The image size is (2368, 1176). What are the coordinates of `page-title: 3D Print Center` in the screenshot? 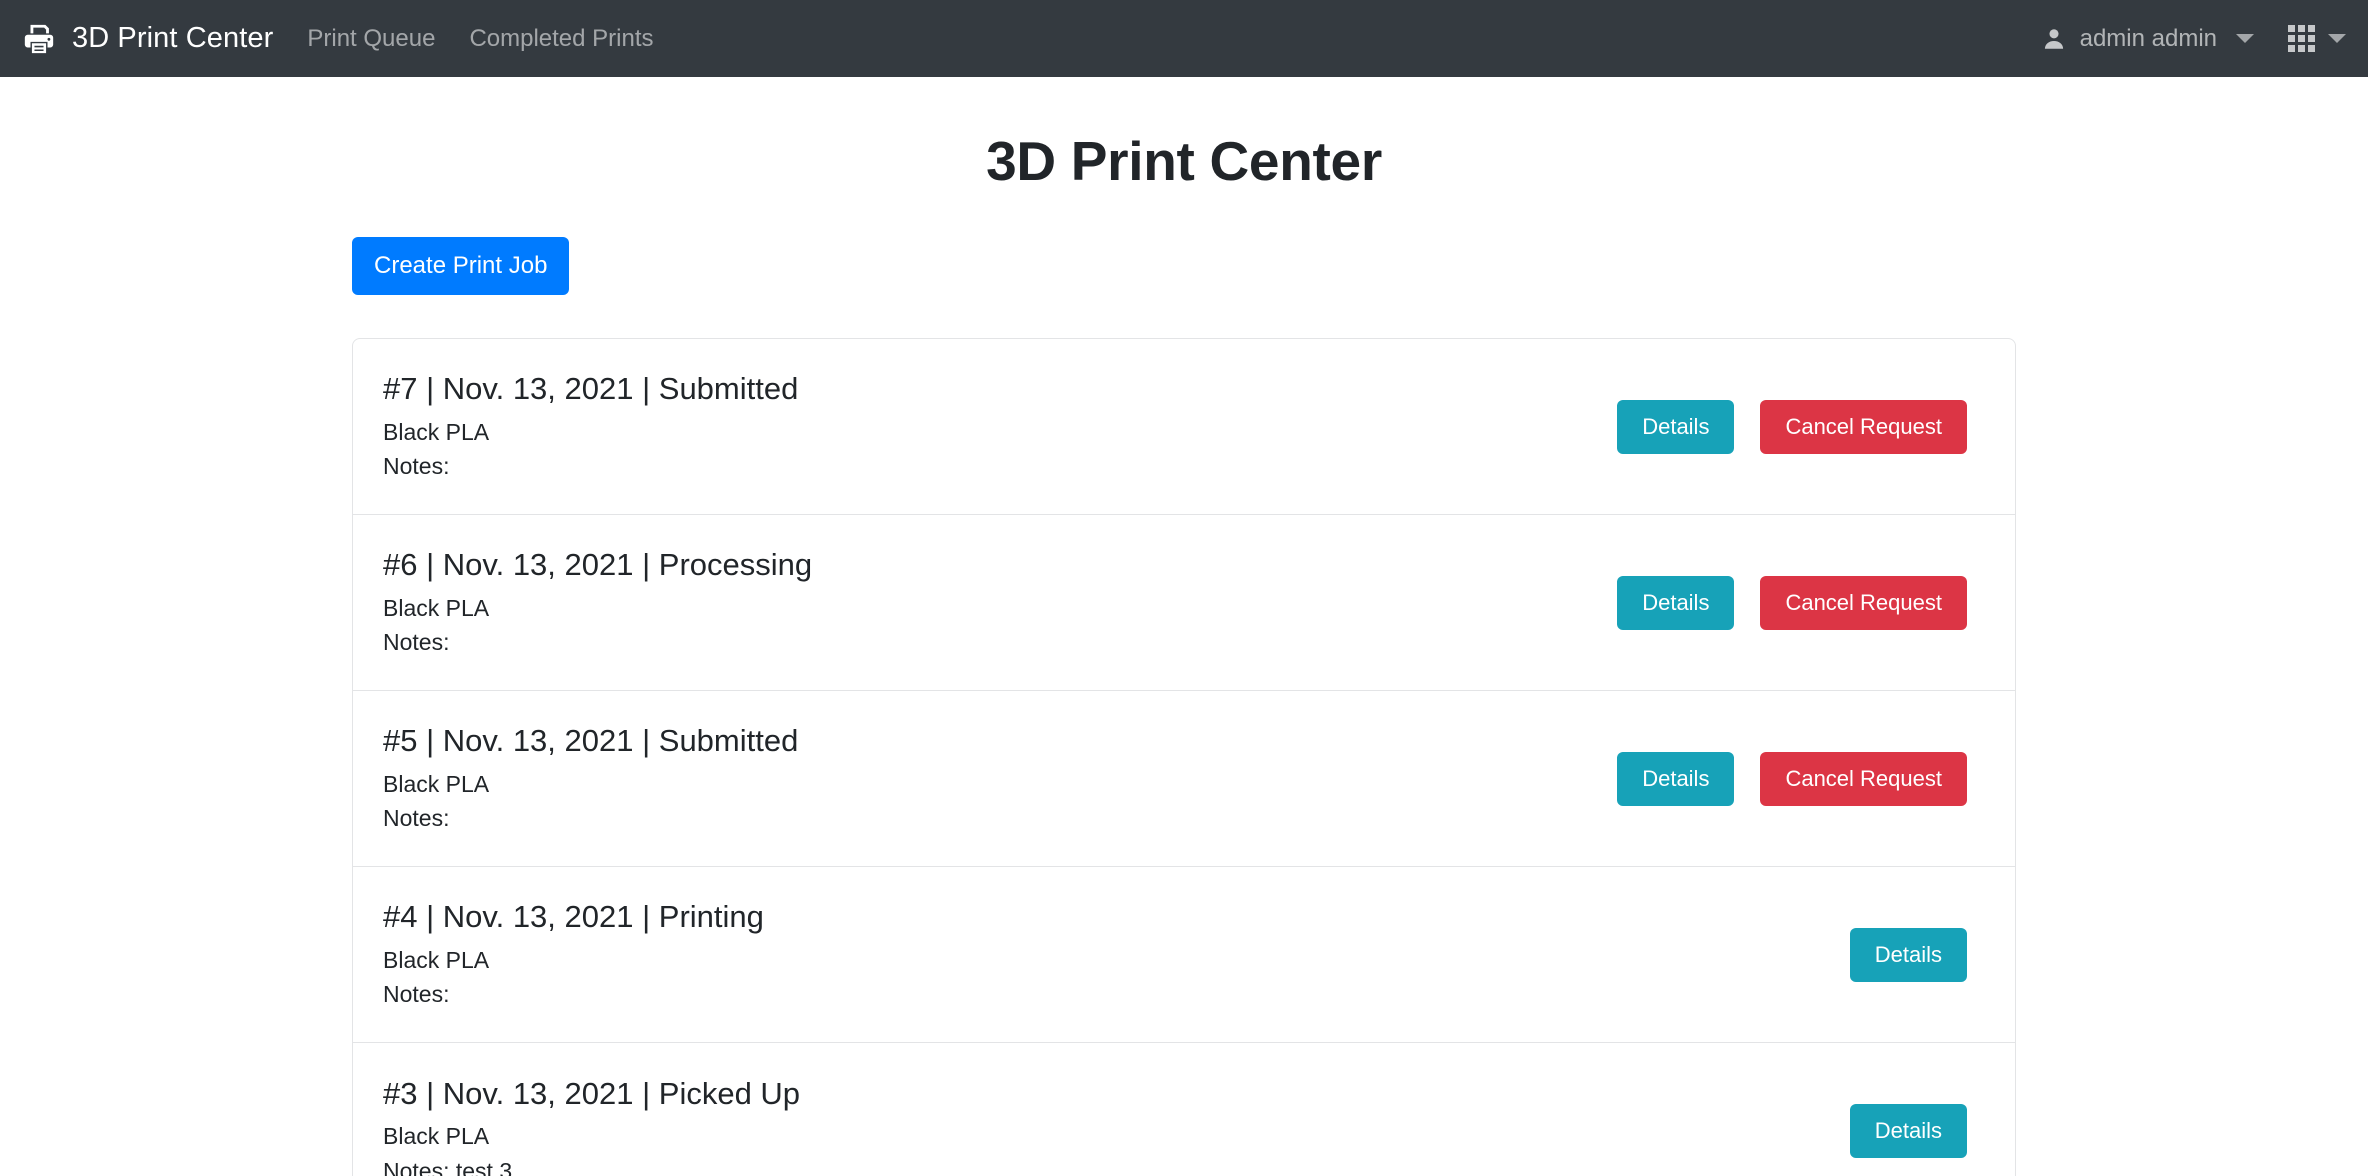 It's located at (1184, 161).